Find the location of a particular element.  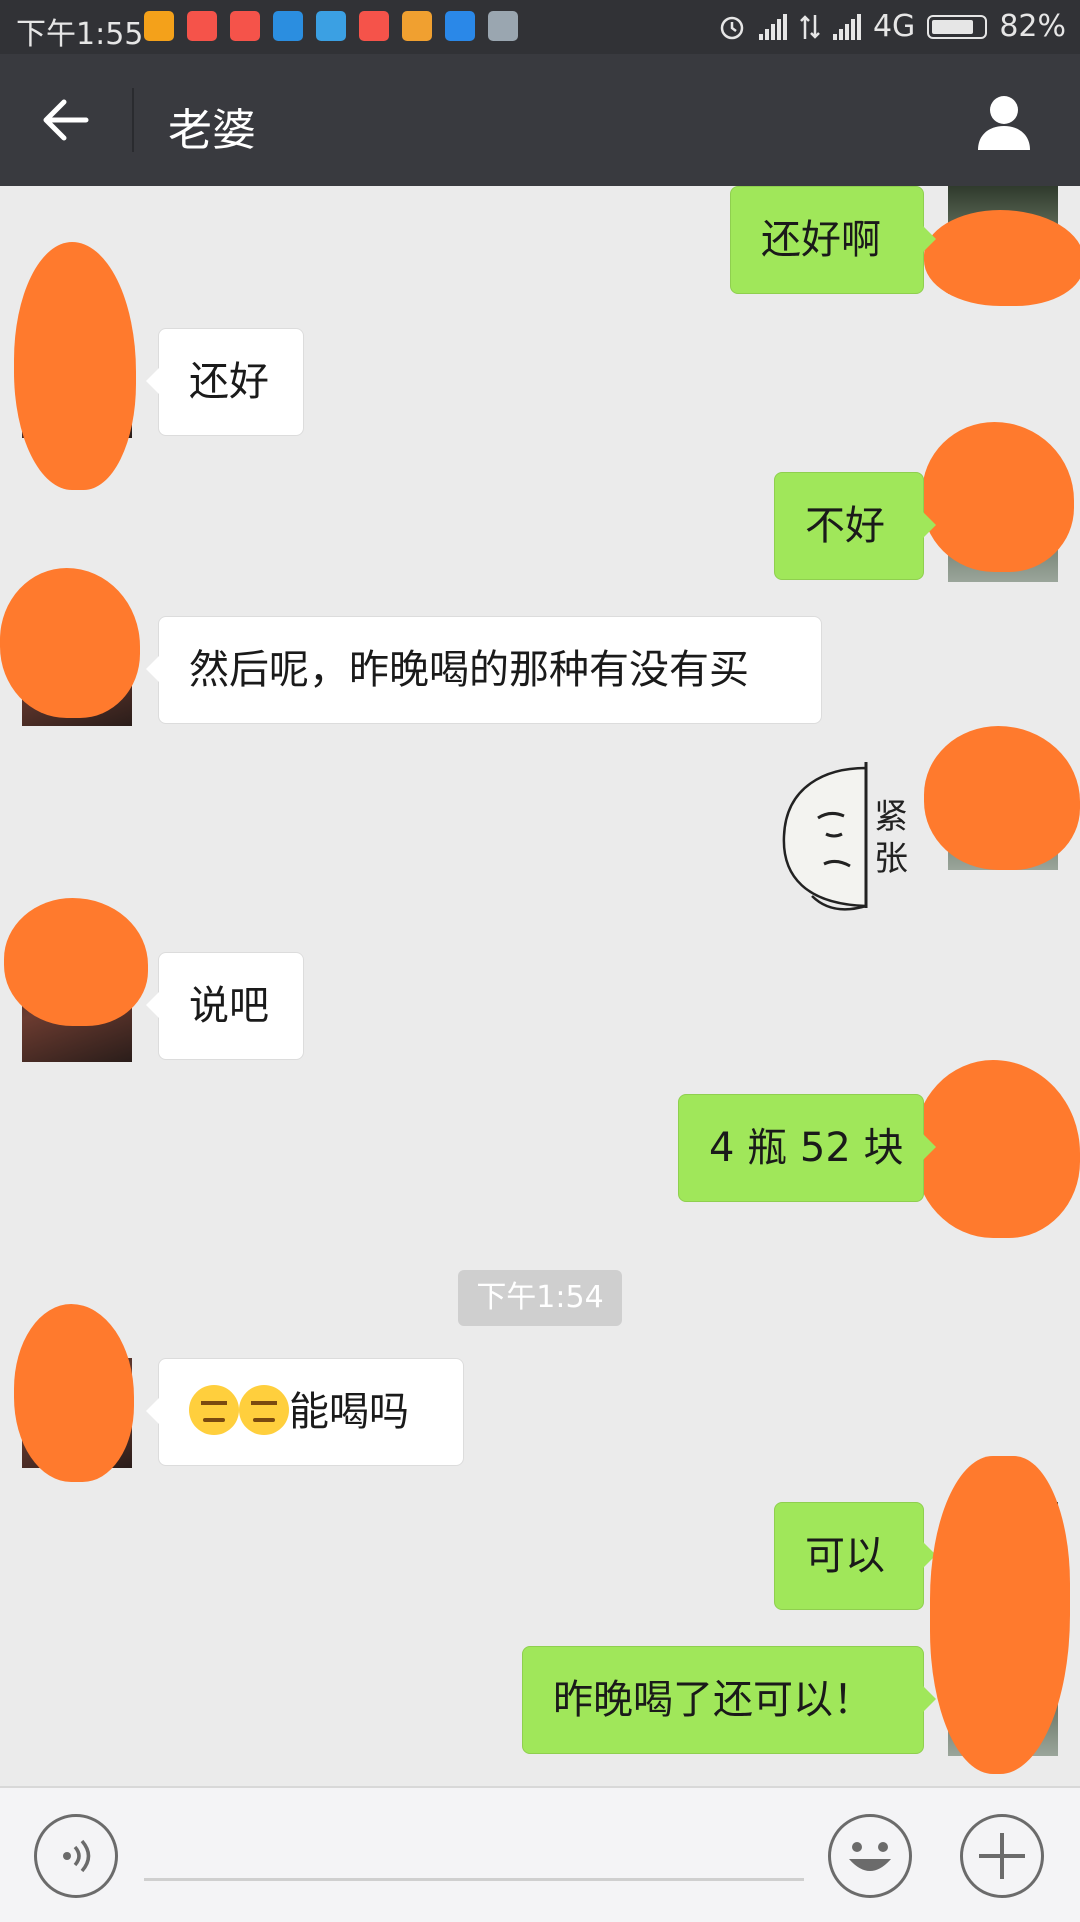

upload-icon is located at coordinates (331, 26).